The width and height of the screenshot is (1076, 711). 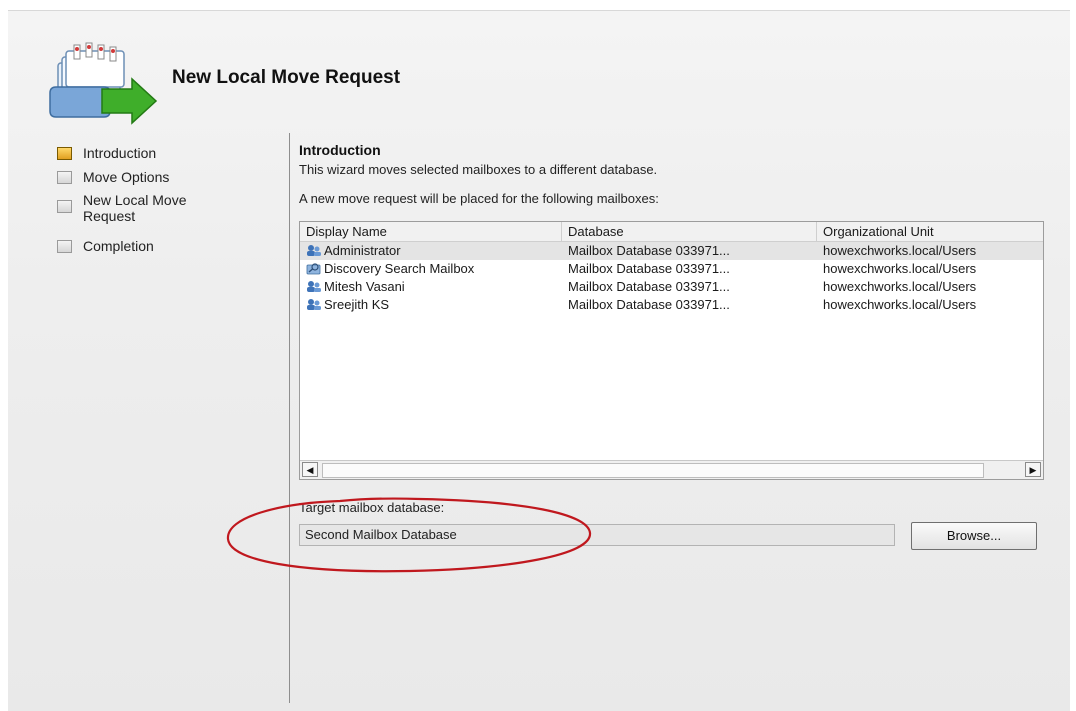 I want to click on row-display-name: Mitesh Vasani, so click(x=364, y=286).